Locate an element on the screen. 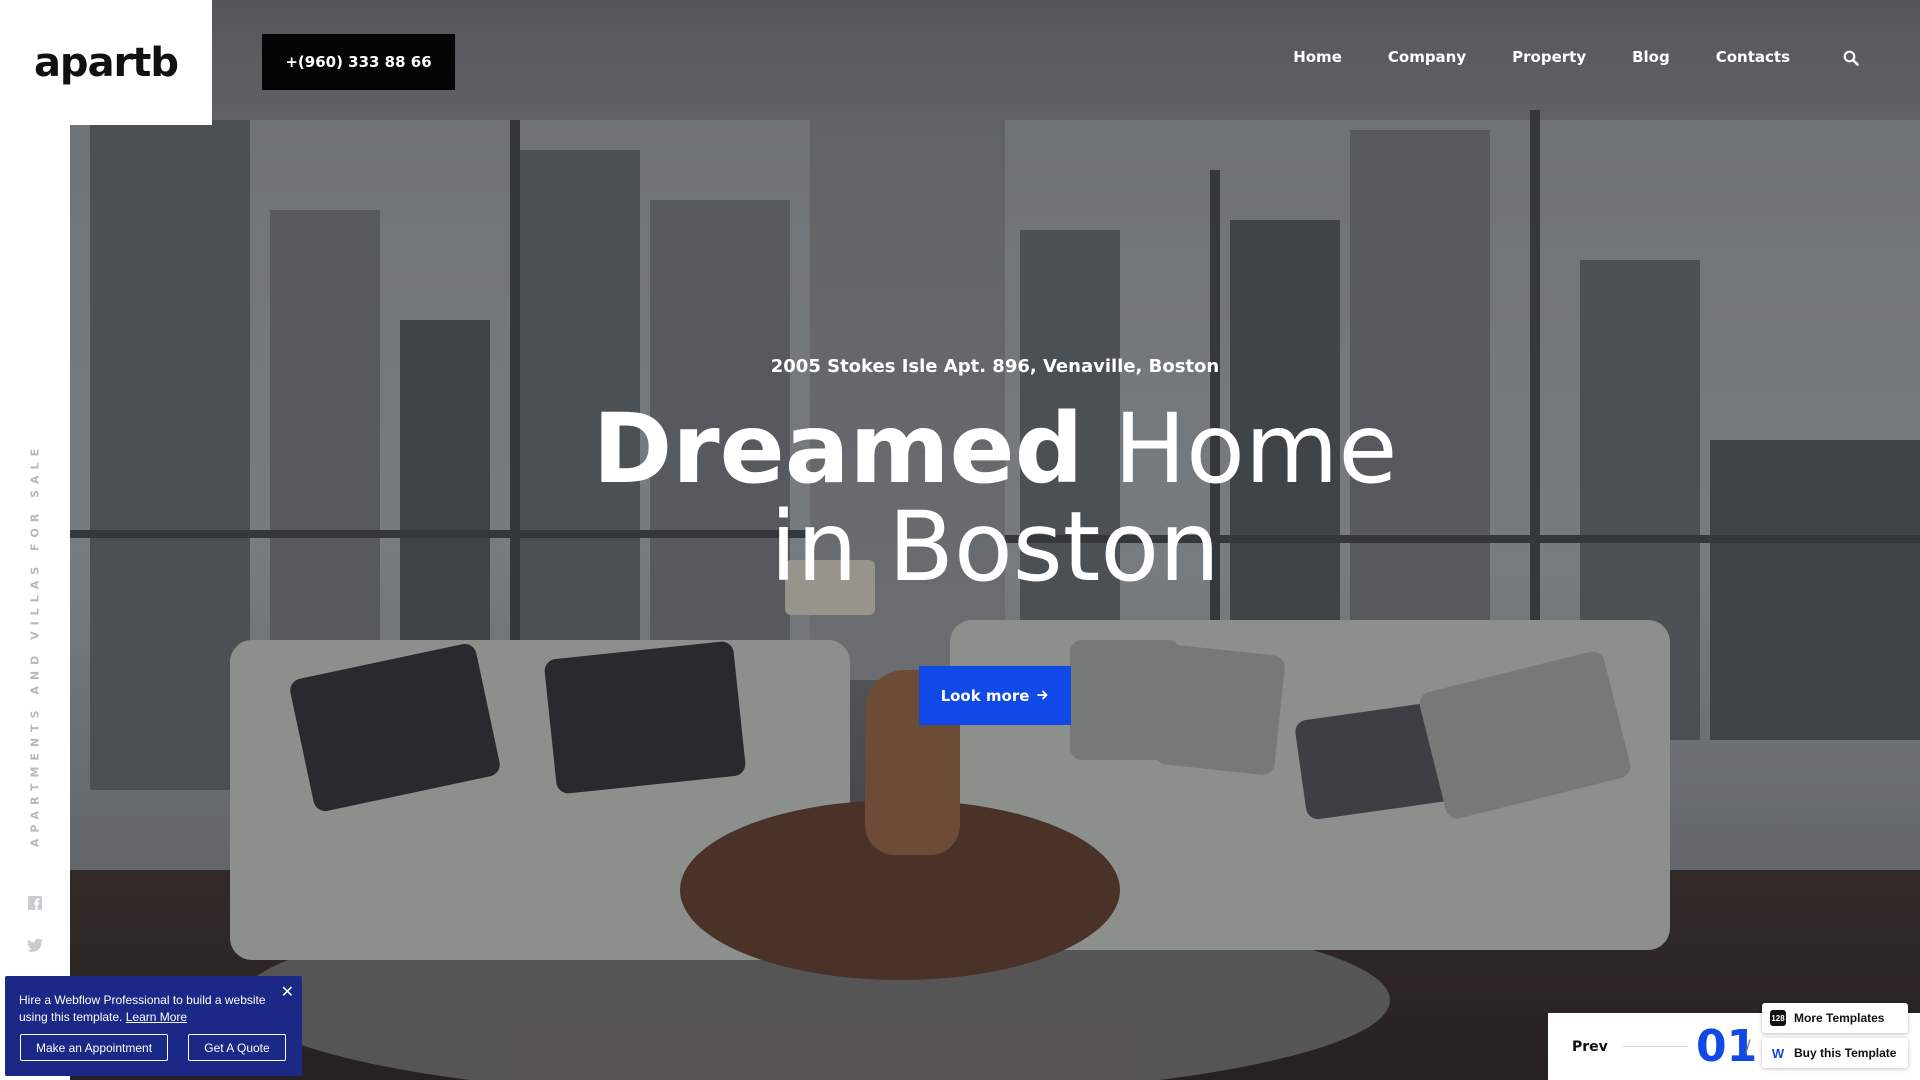  left-rail: APARTMENTS AND VILLAS FOR SALE is located at coordinates (35, 602).